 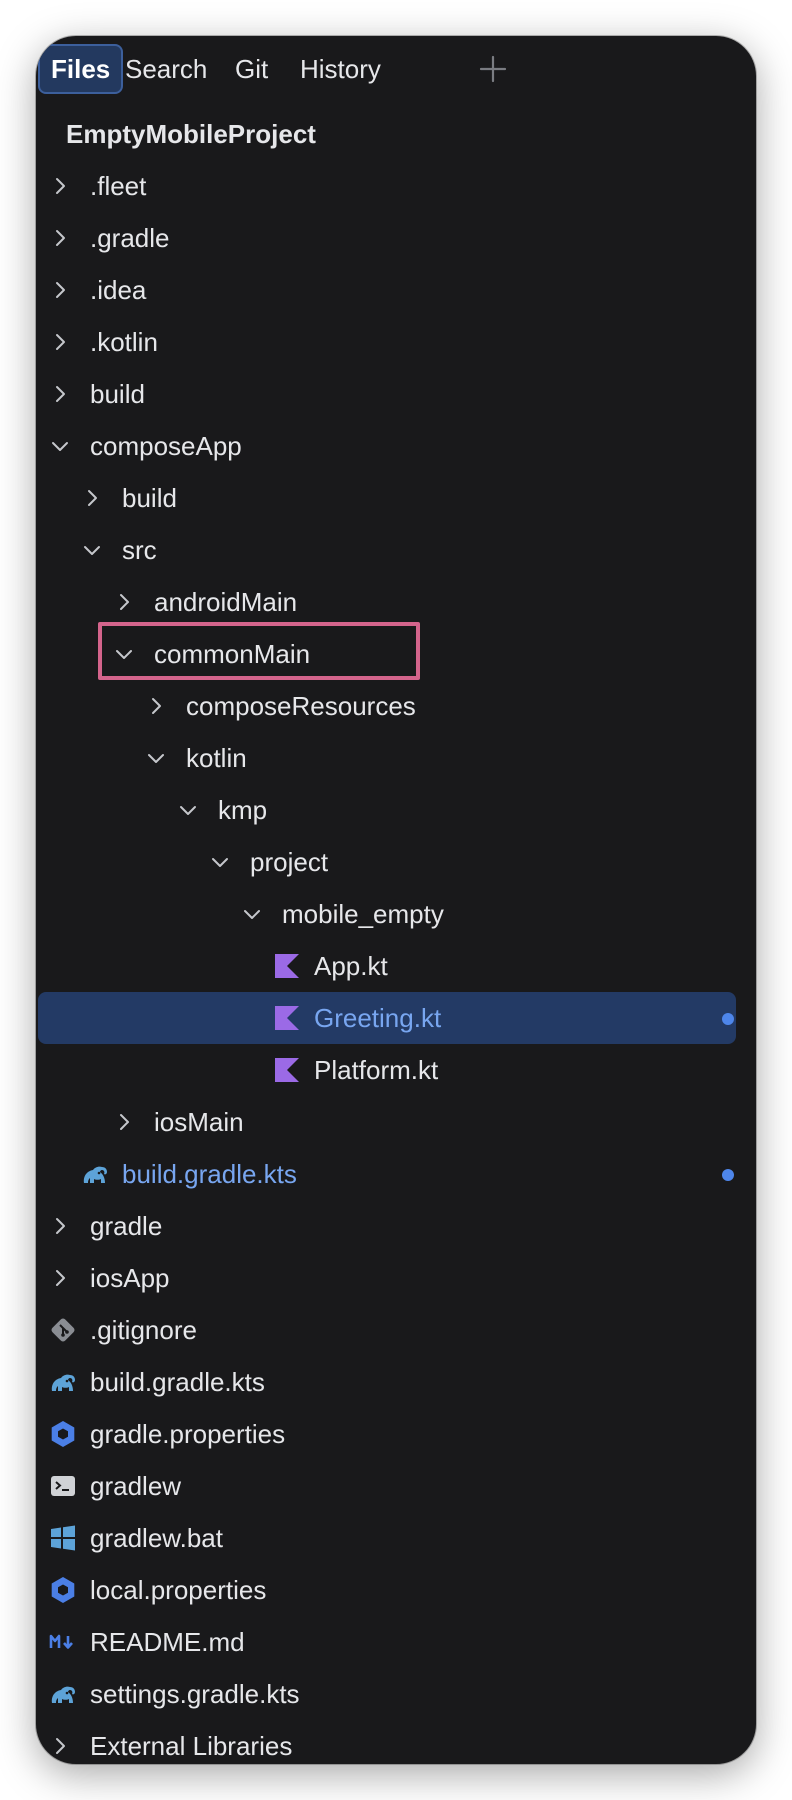 I want to click on tree-folder-gradle: gradle, so click(x=396, y=1226).